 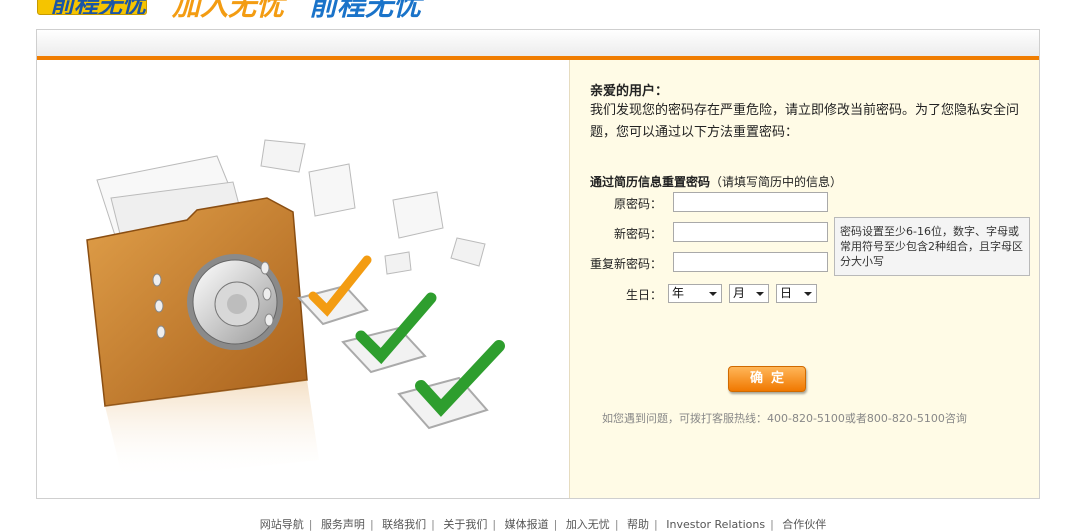 I want to click on section-title: 通过简历信息重置密码（请填写简历中的信息）, so click(x=716, y=182).